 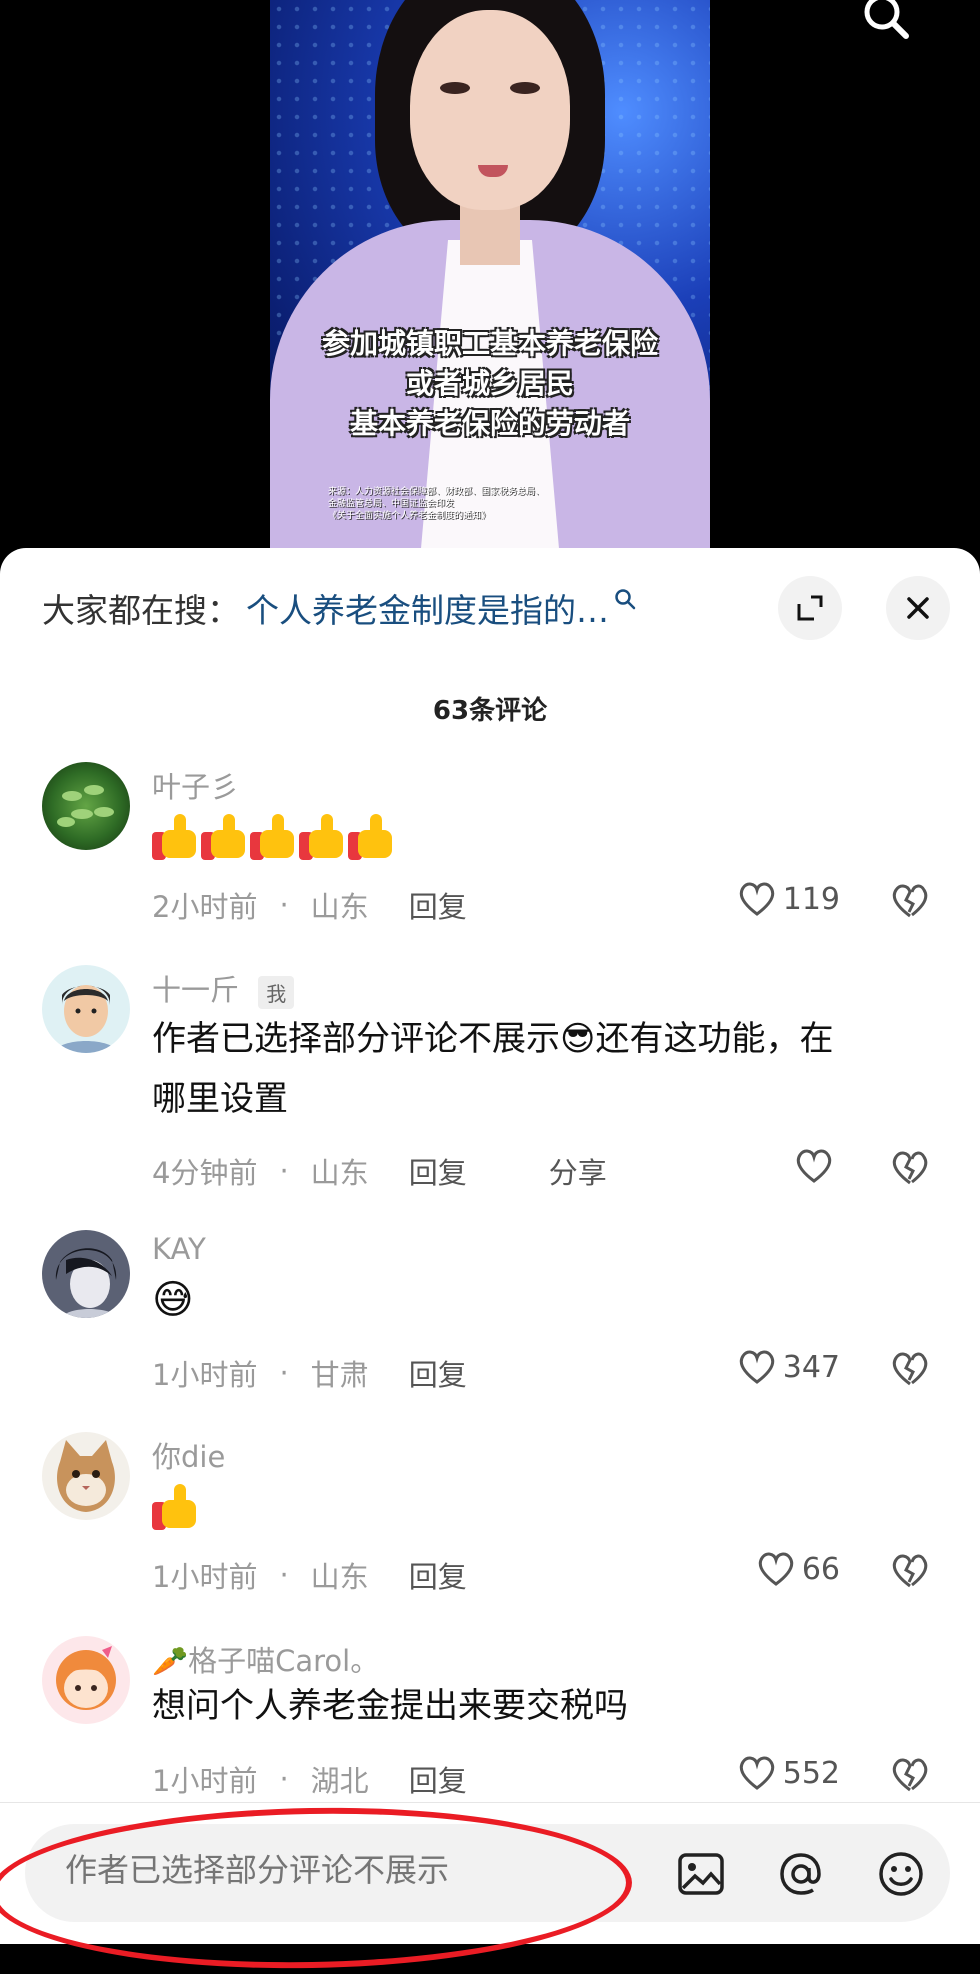 I want to click on comment-time: 4分钟前, so click(x=205, y=1173).